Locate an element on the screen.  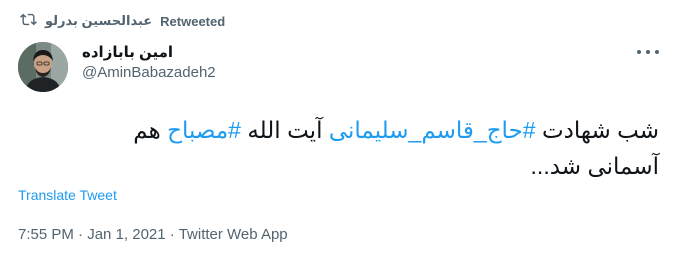
tweet-segment: شب شهادت is located at coordinates (597, 130).